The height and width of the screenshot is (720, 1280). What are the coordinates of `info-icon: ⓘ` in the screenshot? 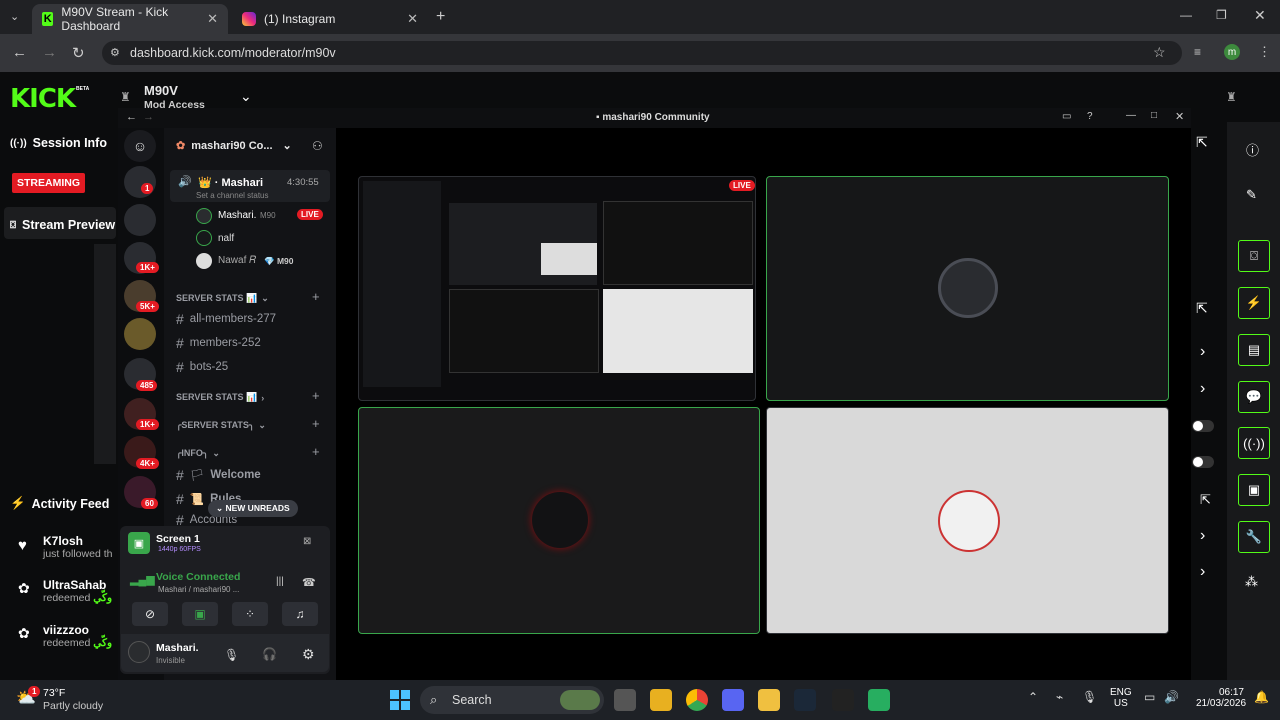 It's located at (1252, 149).